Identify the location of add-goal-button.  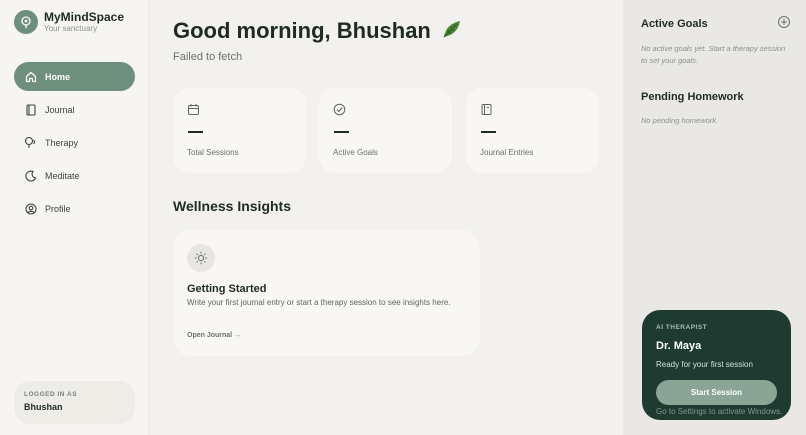
(784, 22).